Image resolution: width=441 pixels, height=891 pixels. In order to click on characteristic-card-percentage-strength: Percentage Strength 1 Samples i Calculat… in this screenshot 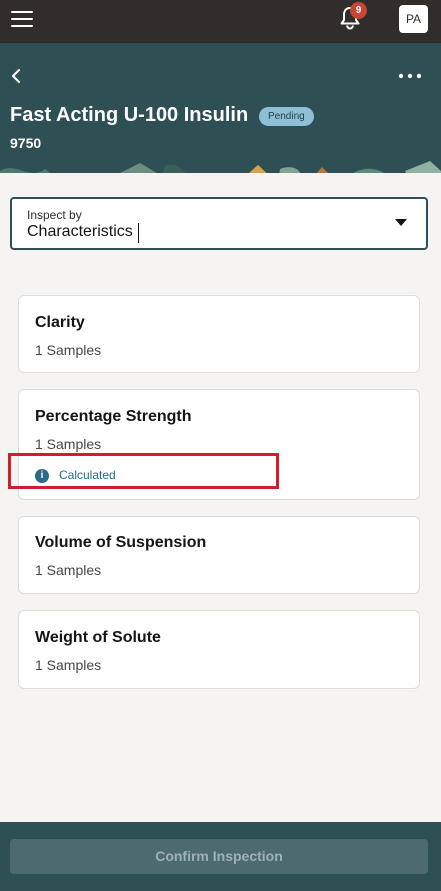, I will do `click(219, 444)`.